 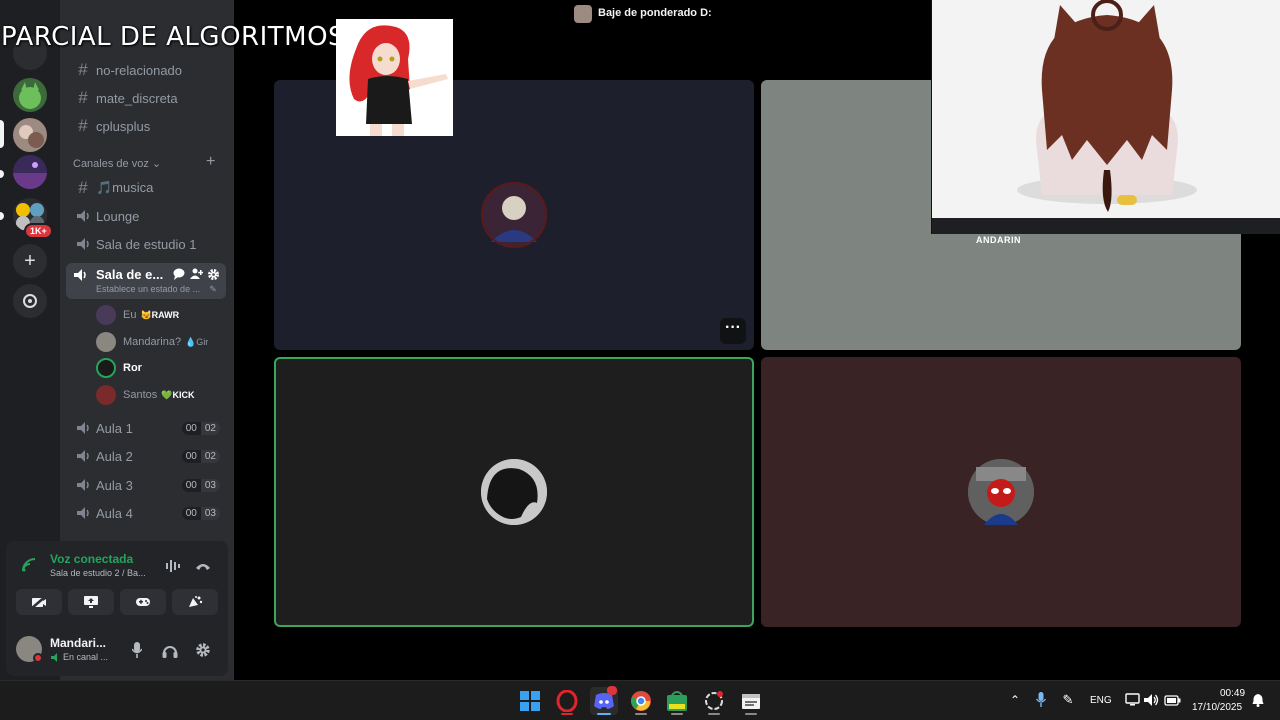 I want to click on activity-button, so click(x=143, y=602).